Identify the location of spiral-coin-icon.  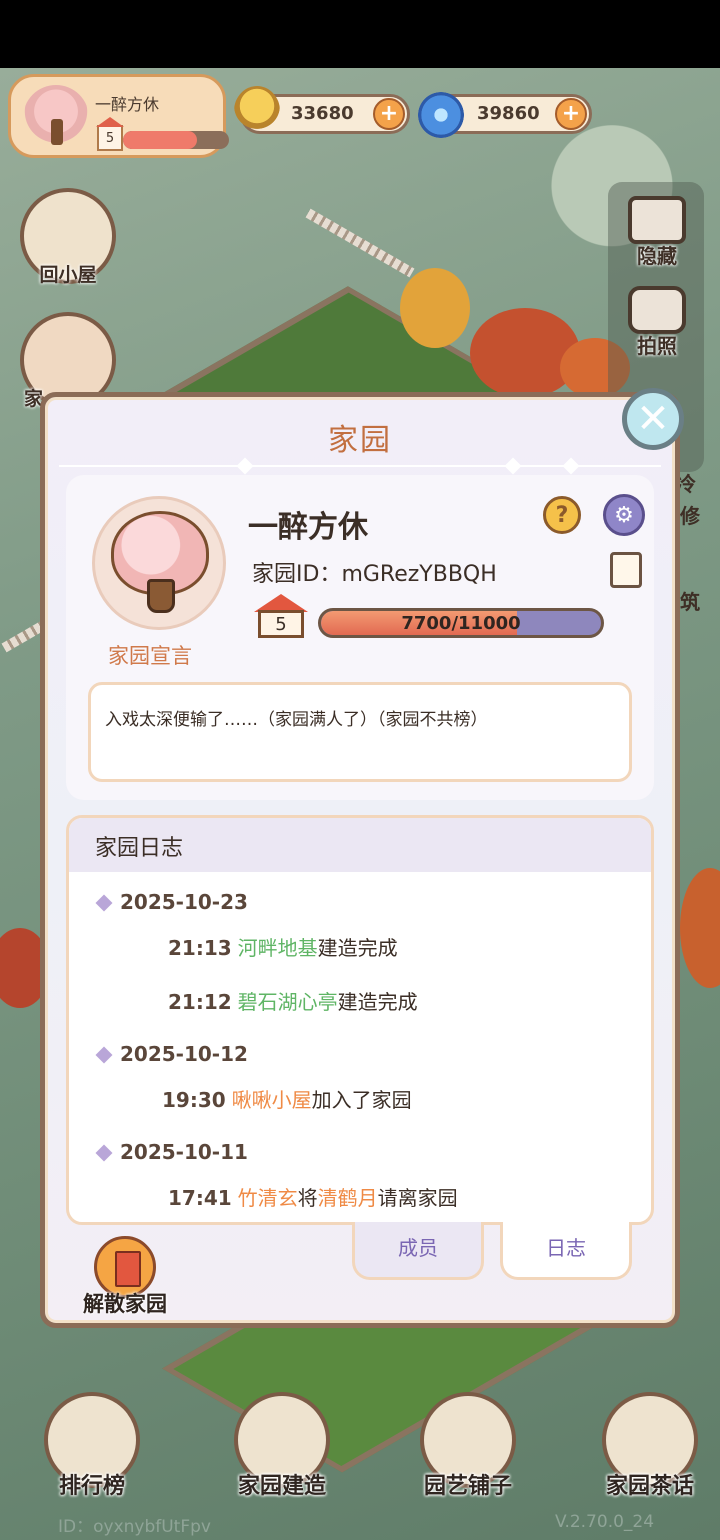
(441, 115).